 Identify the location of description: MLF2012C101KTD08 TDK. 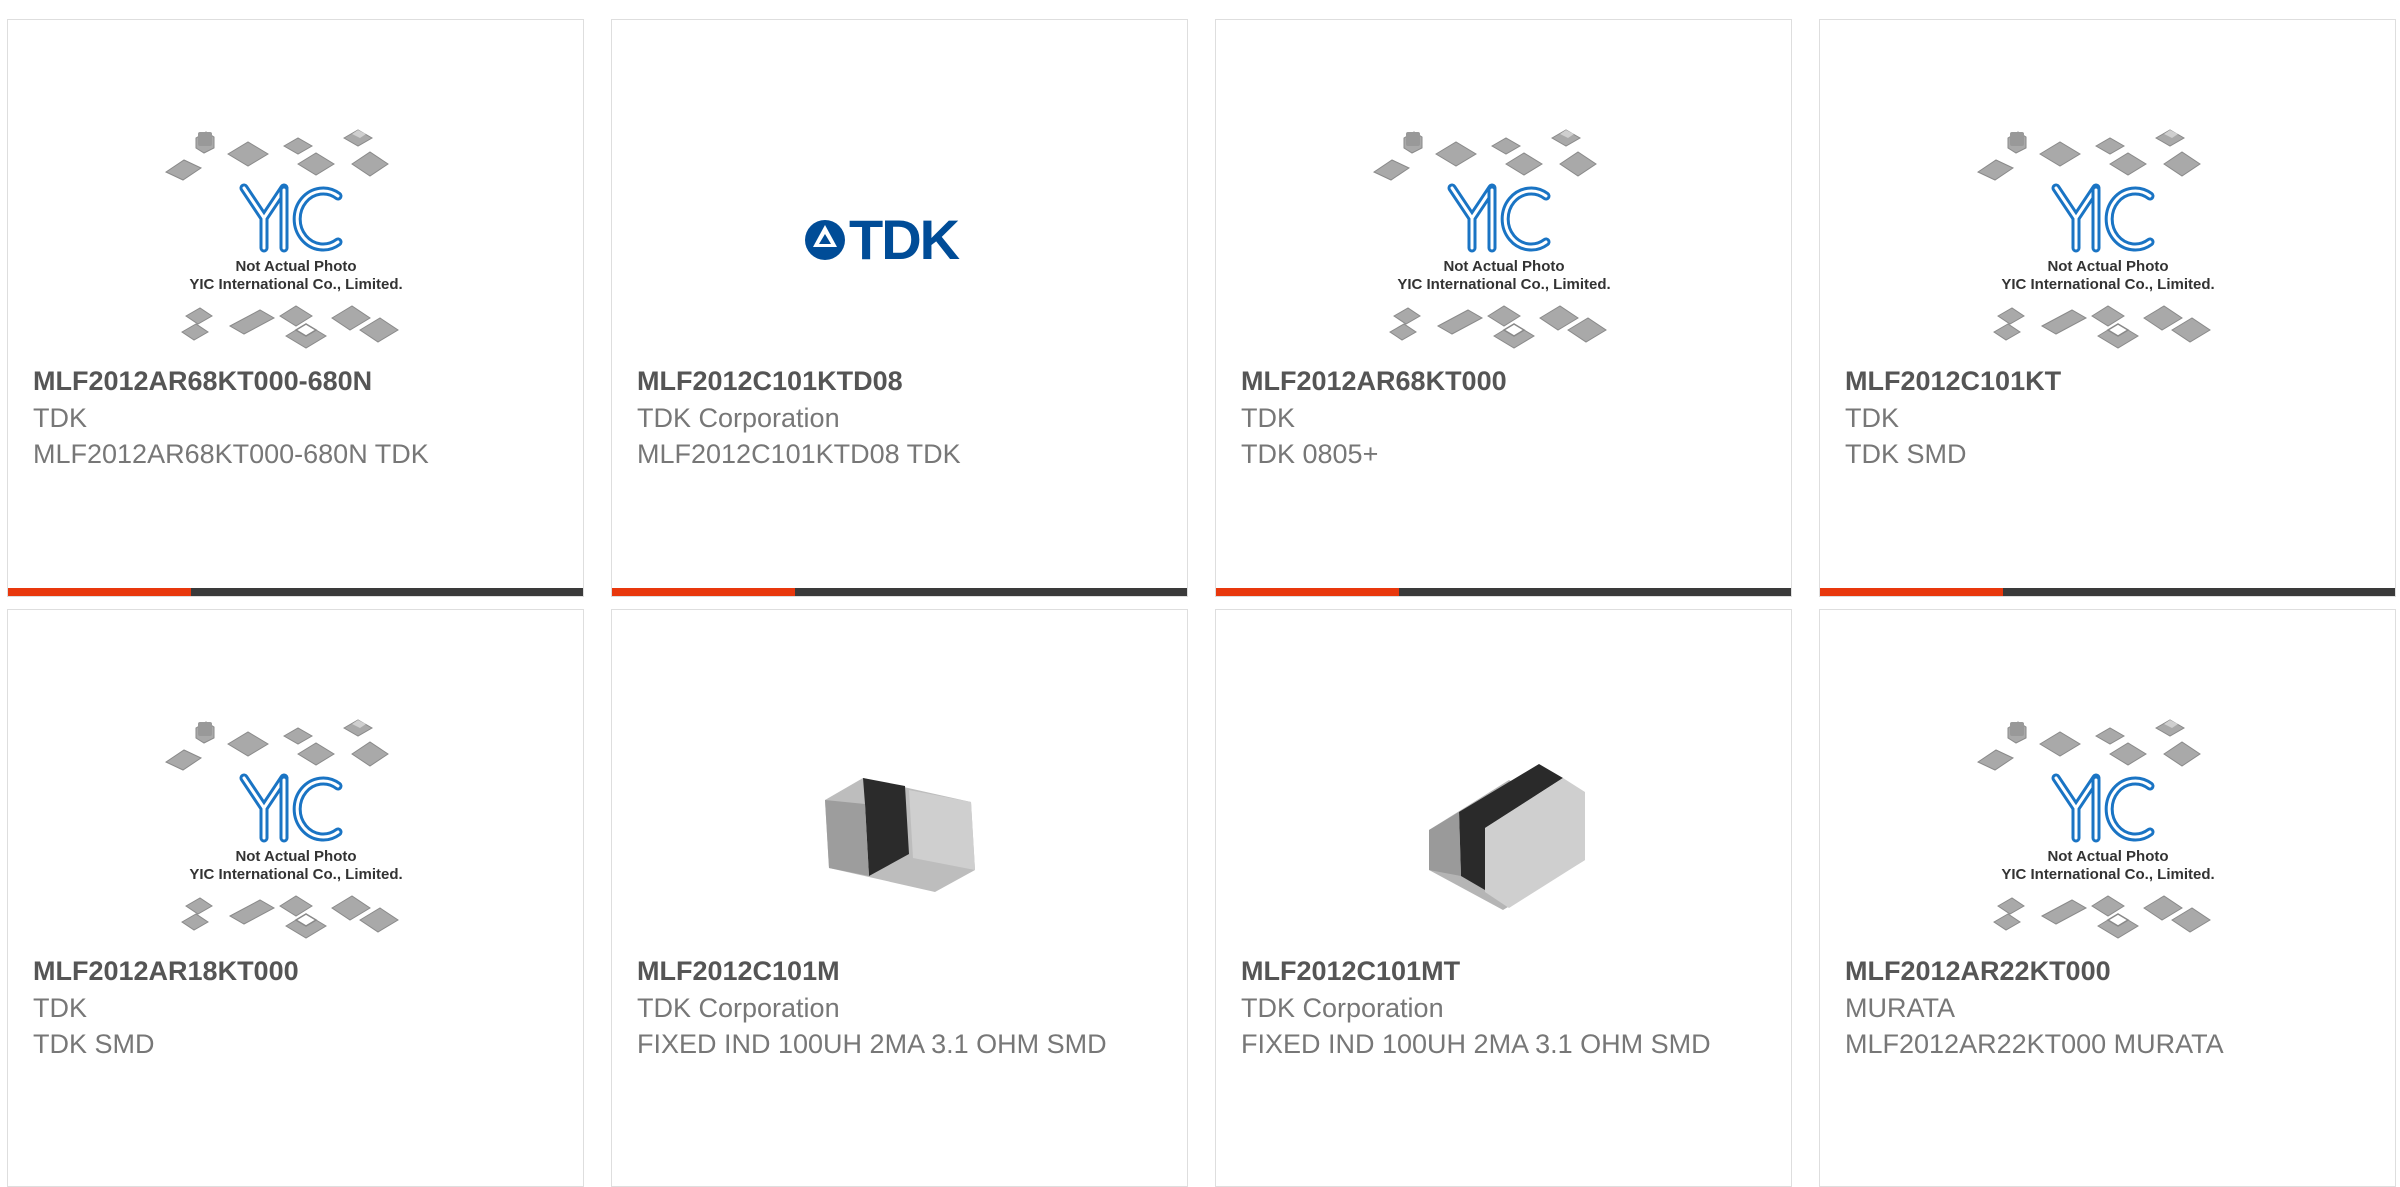
(799, 454).